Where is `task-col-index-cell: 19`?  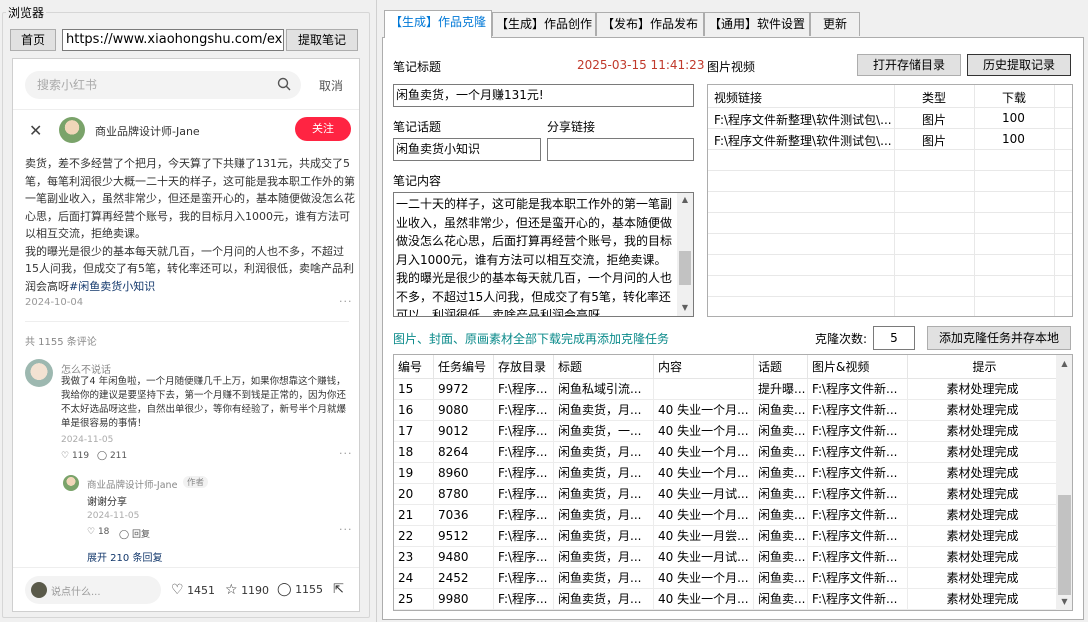
task-col-index-cell: 19 is located at coordinates (414, 473).